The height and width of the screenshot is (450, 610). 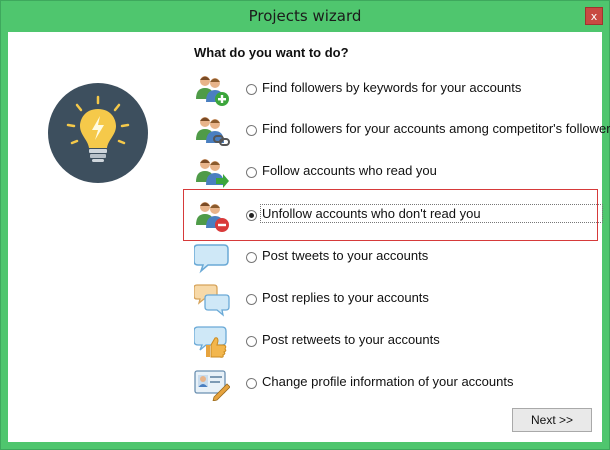 What do you see at coordinates (552, 420) in the screenshot?
I see `next-button: Next >>` at bounding box center [552, 420].